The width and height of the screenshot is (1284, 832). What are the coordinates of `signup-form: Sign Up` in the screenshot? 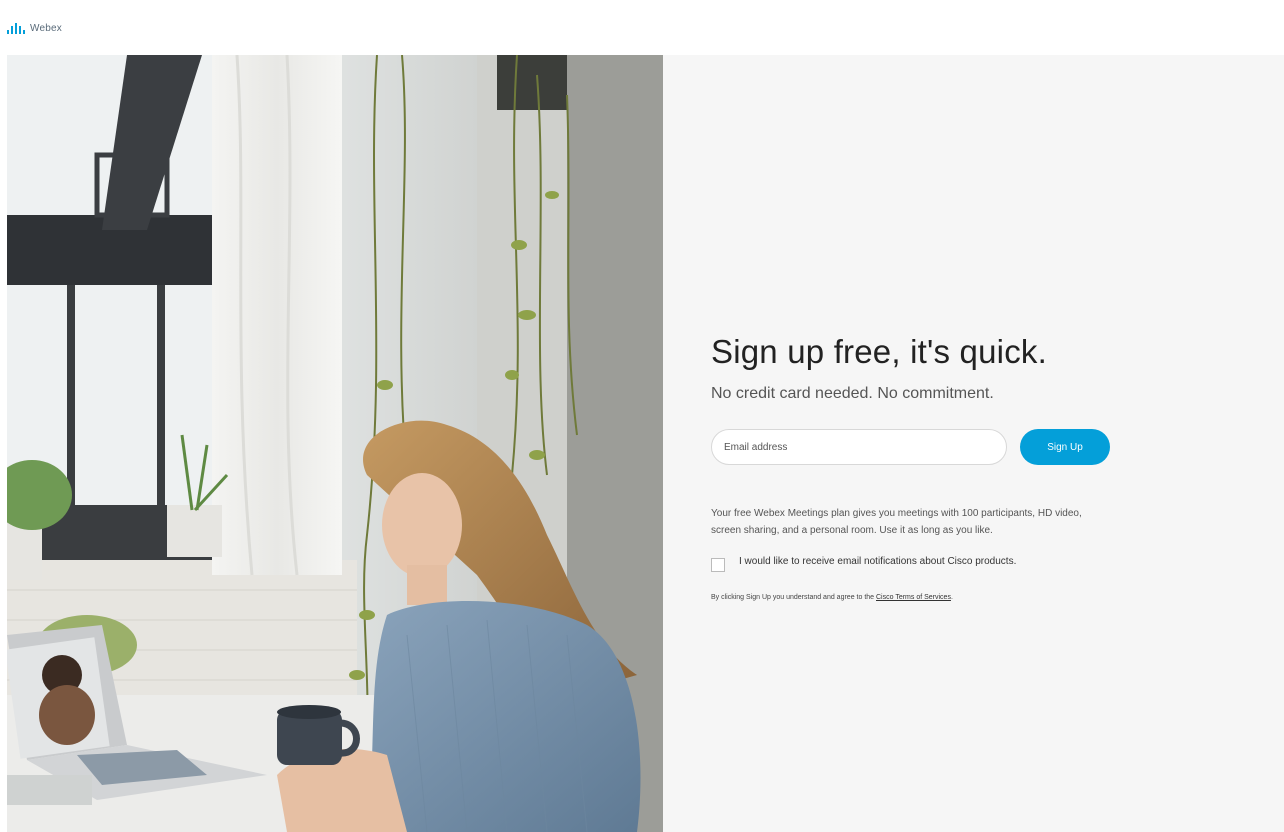 It's located at (916, 447).